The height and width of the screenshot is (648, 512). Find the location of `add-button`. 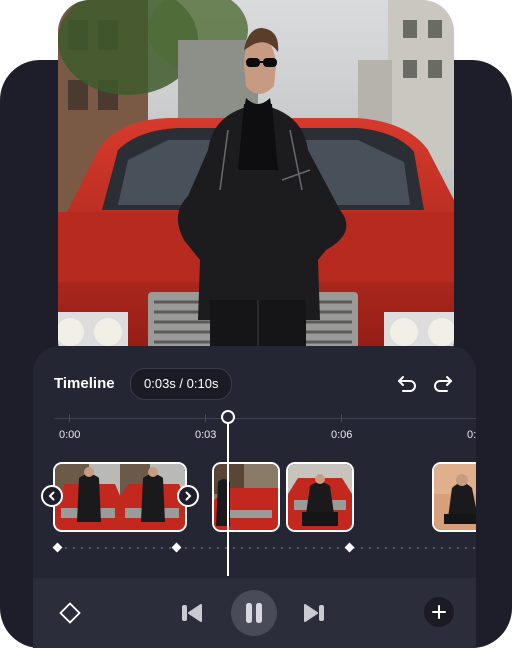

add-button is located at coordinates (439, 612).